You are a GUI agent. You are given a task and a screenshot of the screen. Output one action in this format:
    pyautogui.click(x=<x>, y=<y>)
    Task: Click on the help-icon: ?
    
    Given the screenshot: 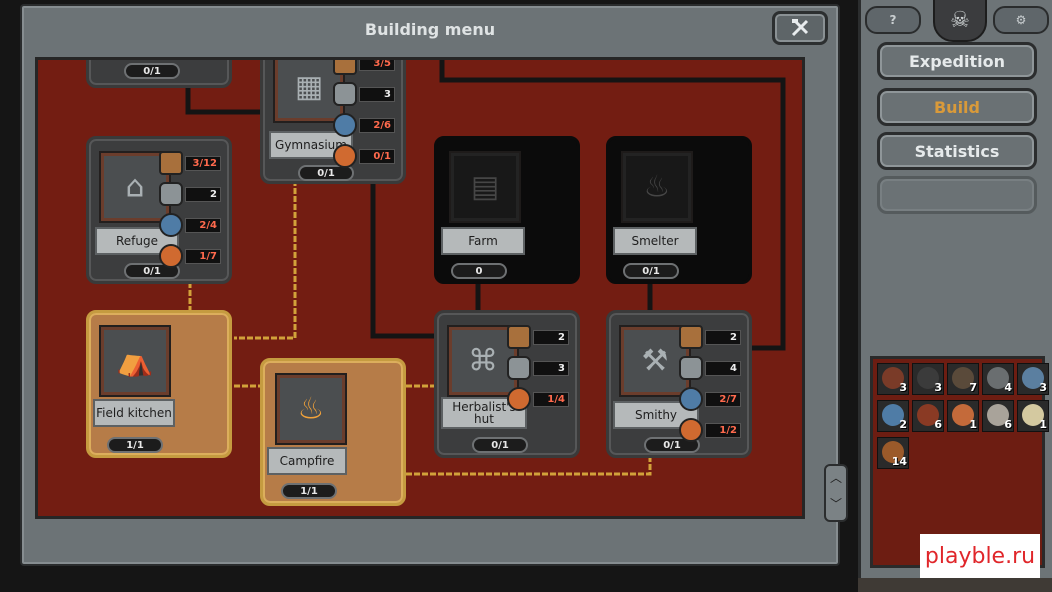 What is the action you would take?
    pyautogui.click(x=893, y=20)
    